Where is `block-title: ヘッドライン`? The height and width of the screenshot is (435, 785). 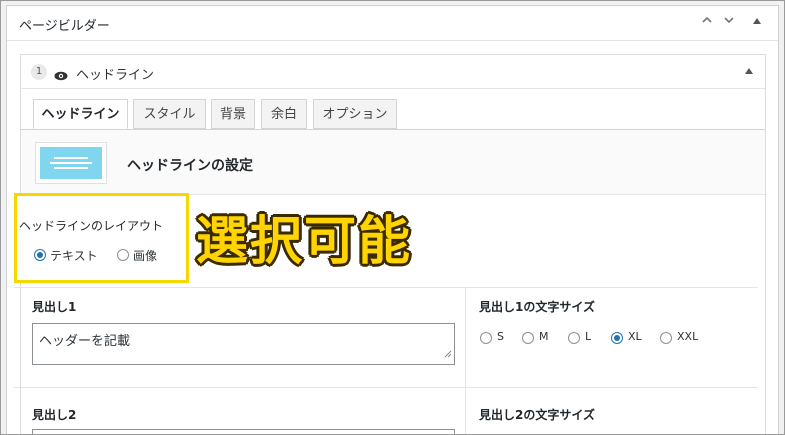
block-title: ヘッドライン is located at coordinates (115, 75).